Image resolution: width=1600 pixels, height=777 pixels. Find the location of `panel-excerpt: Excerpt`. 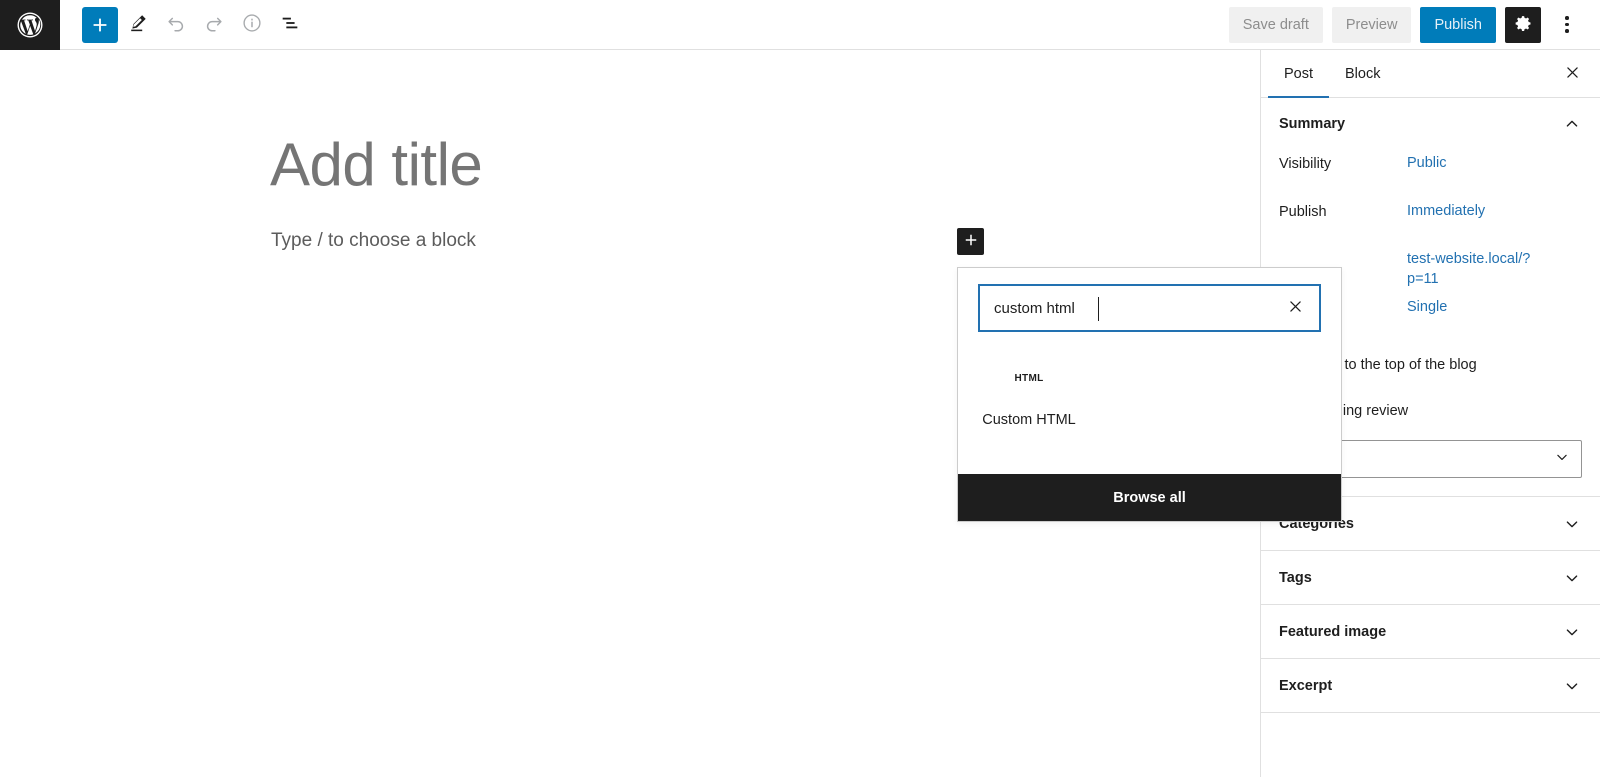

panel-excerpt: Excerpt is located at coordinates (1430, 686).